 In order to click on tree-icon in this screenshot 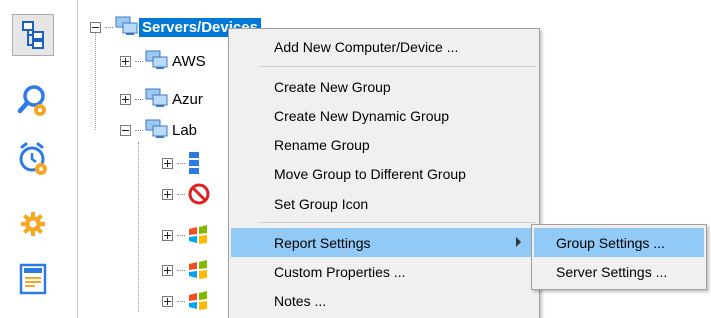, I will do `click(33, 35)`.